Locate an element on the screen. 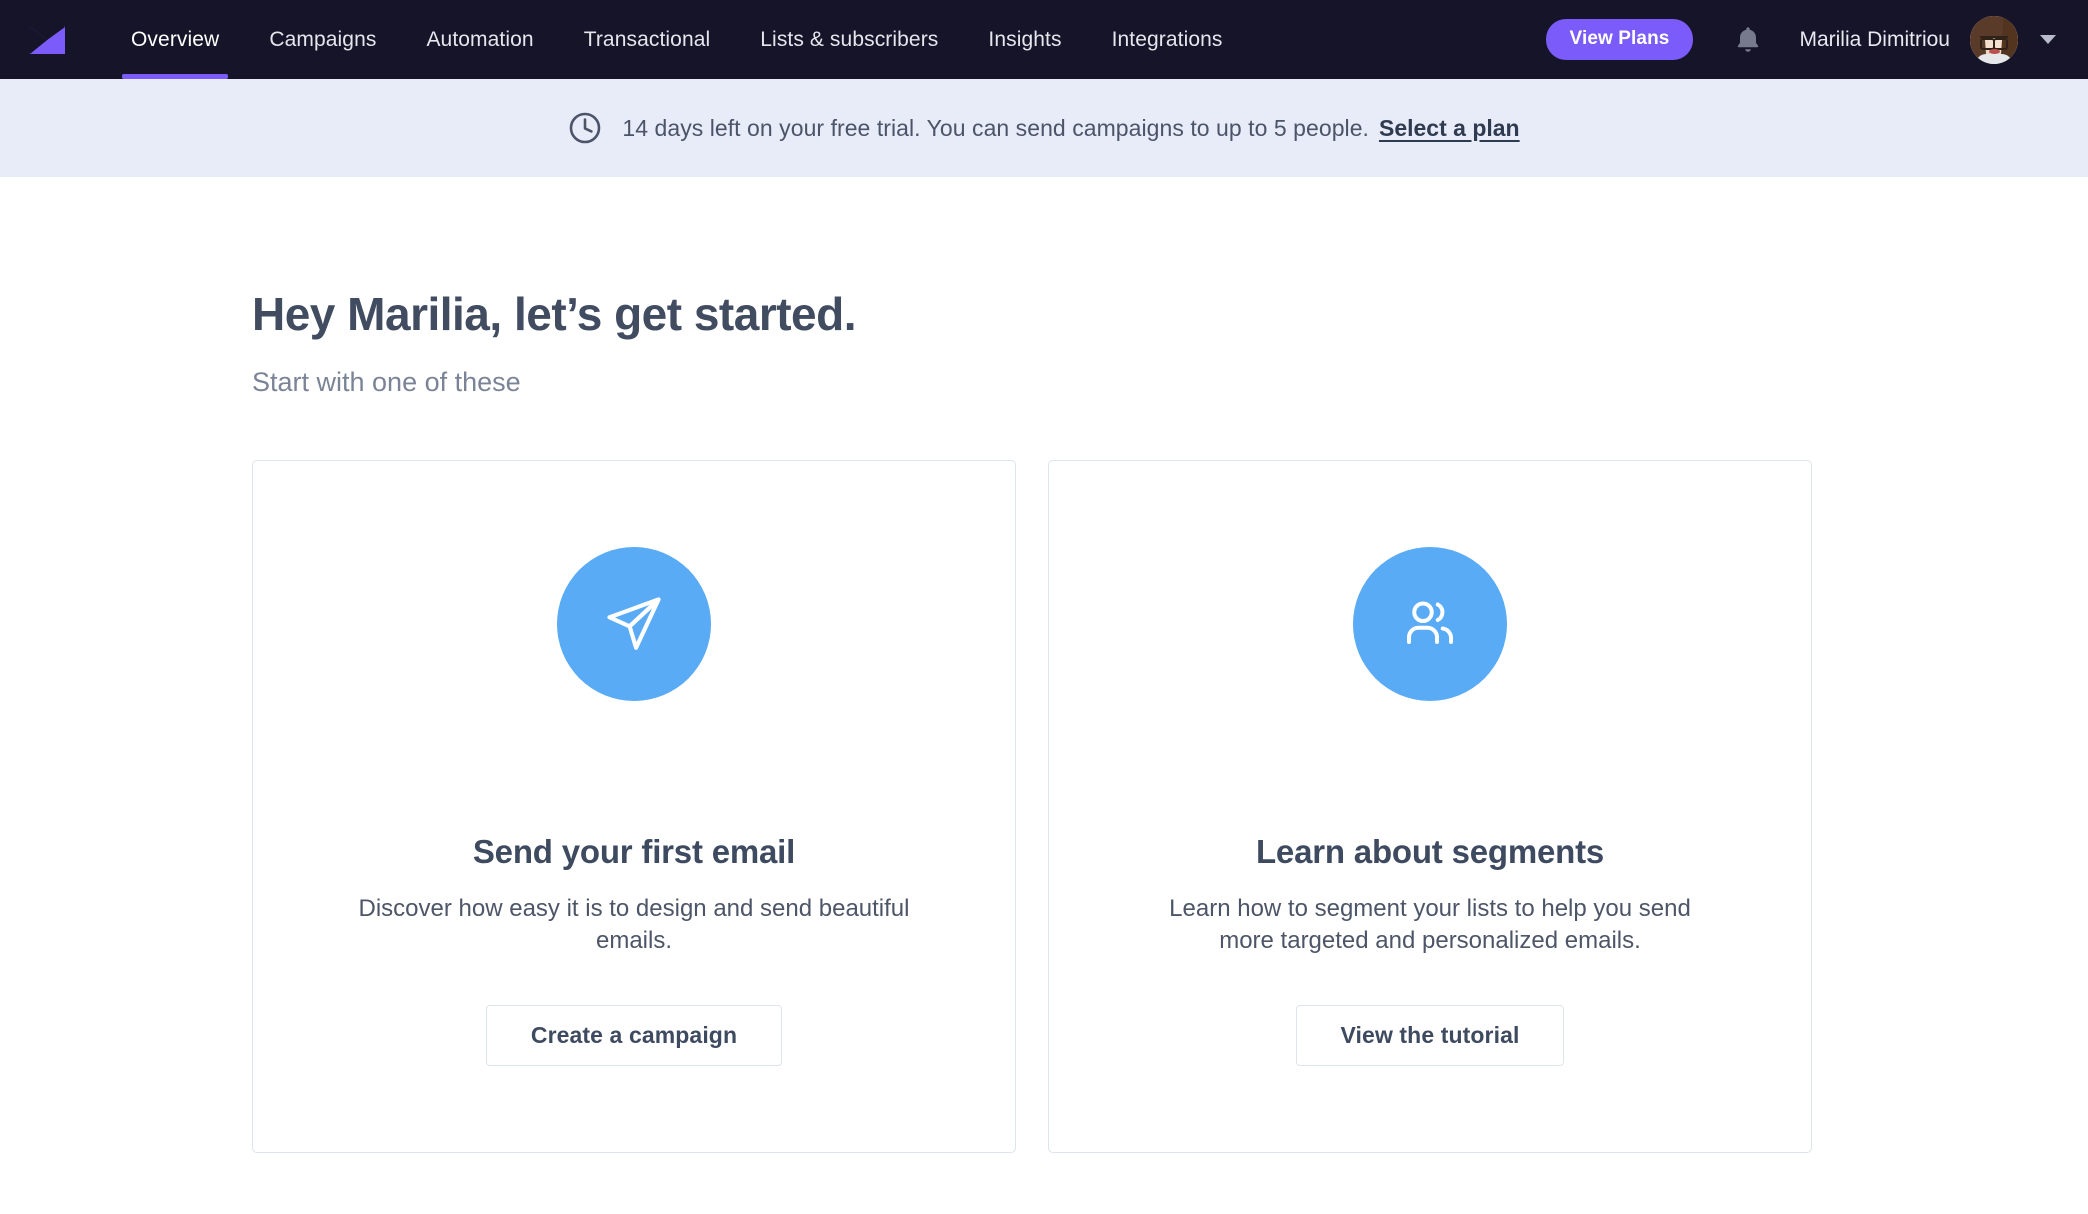 The height and width of the screenshot is (1214, 2088). nav-tab-automation: Automation is located at coordinates (479, 39).